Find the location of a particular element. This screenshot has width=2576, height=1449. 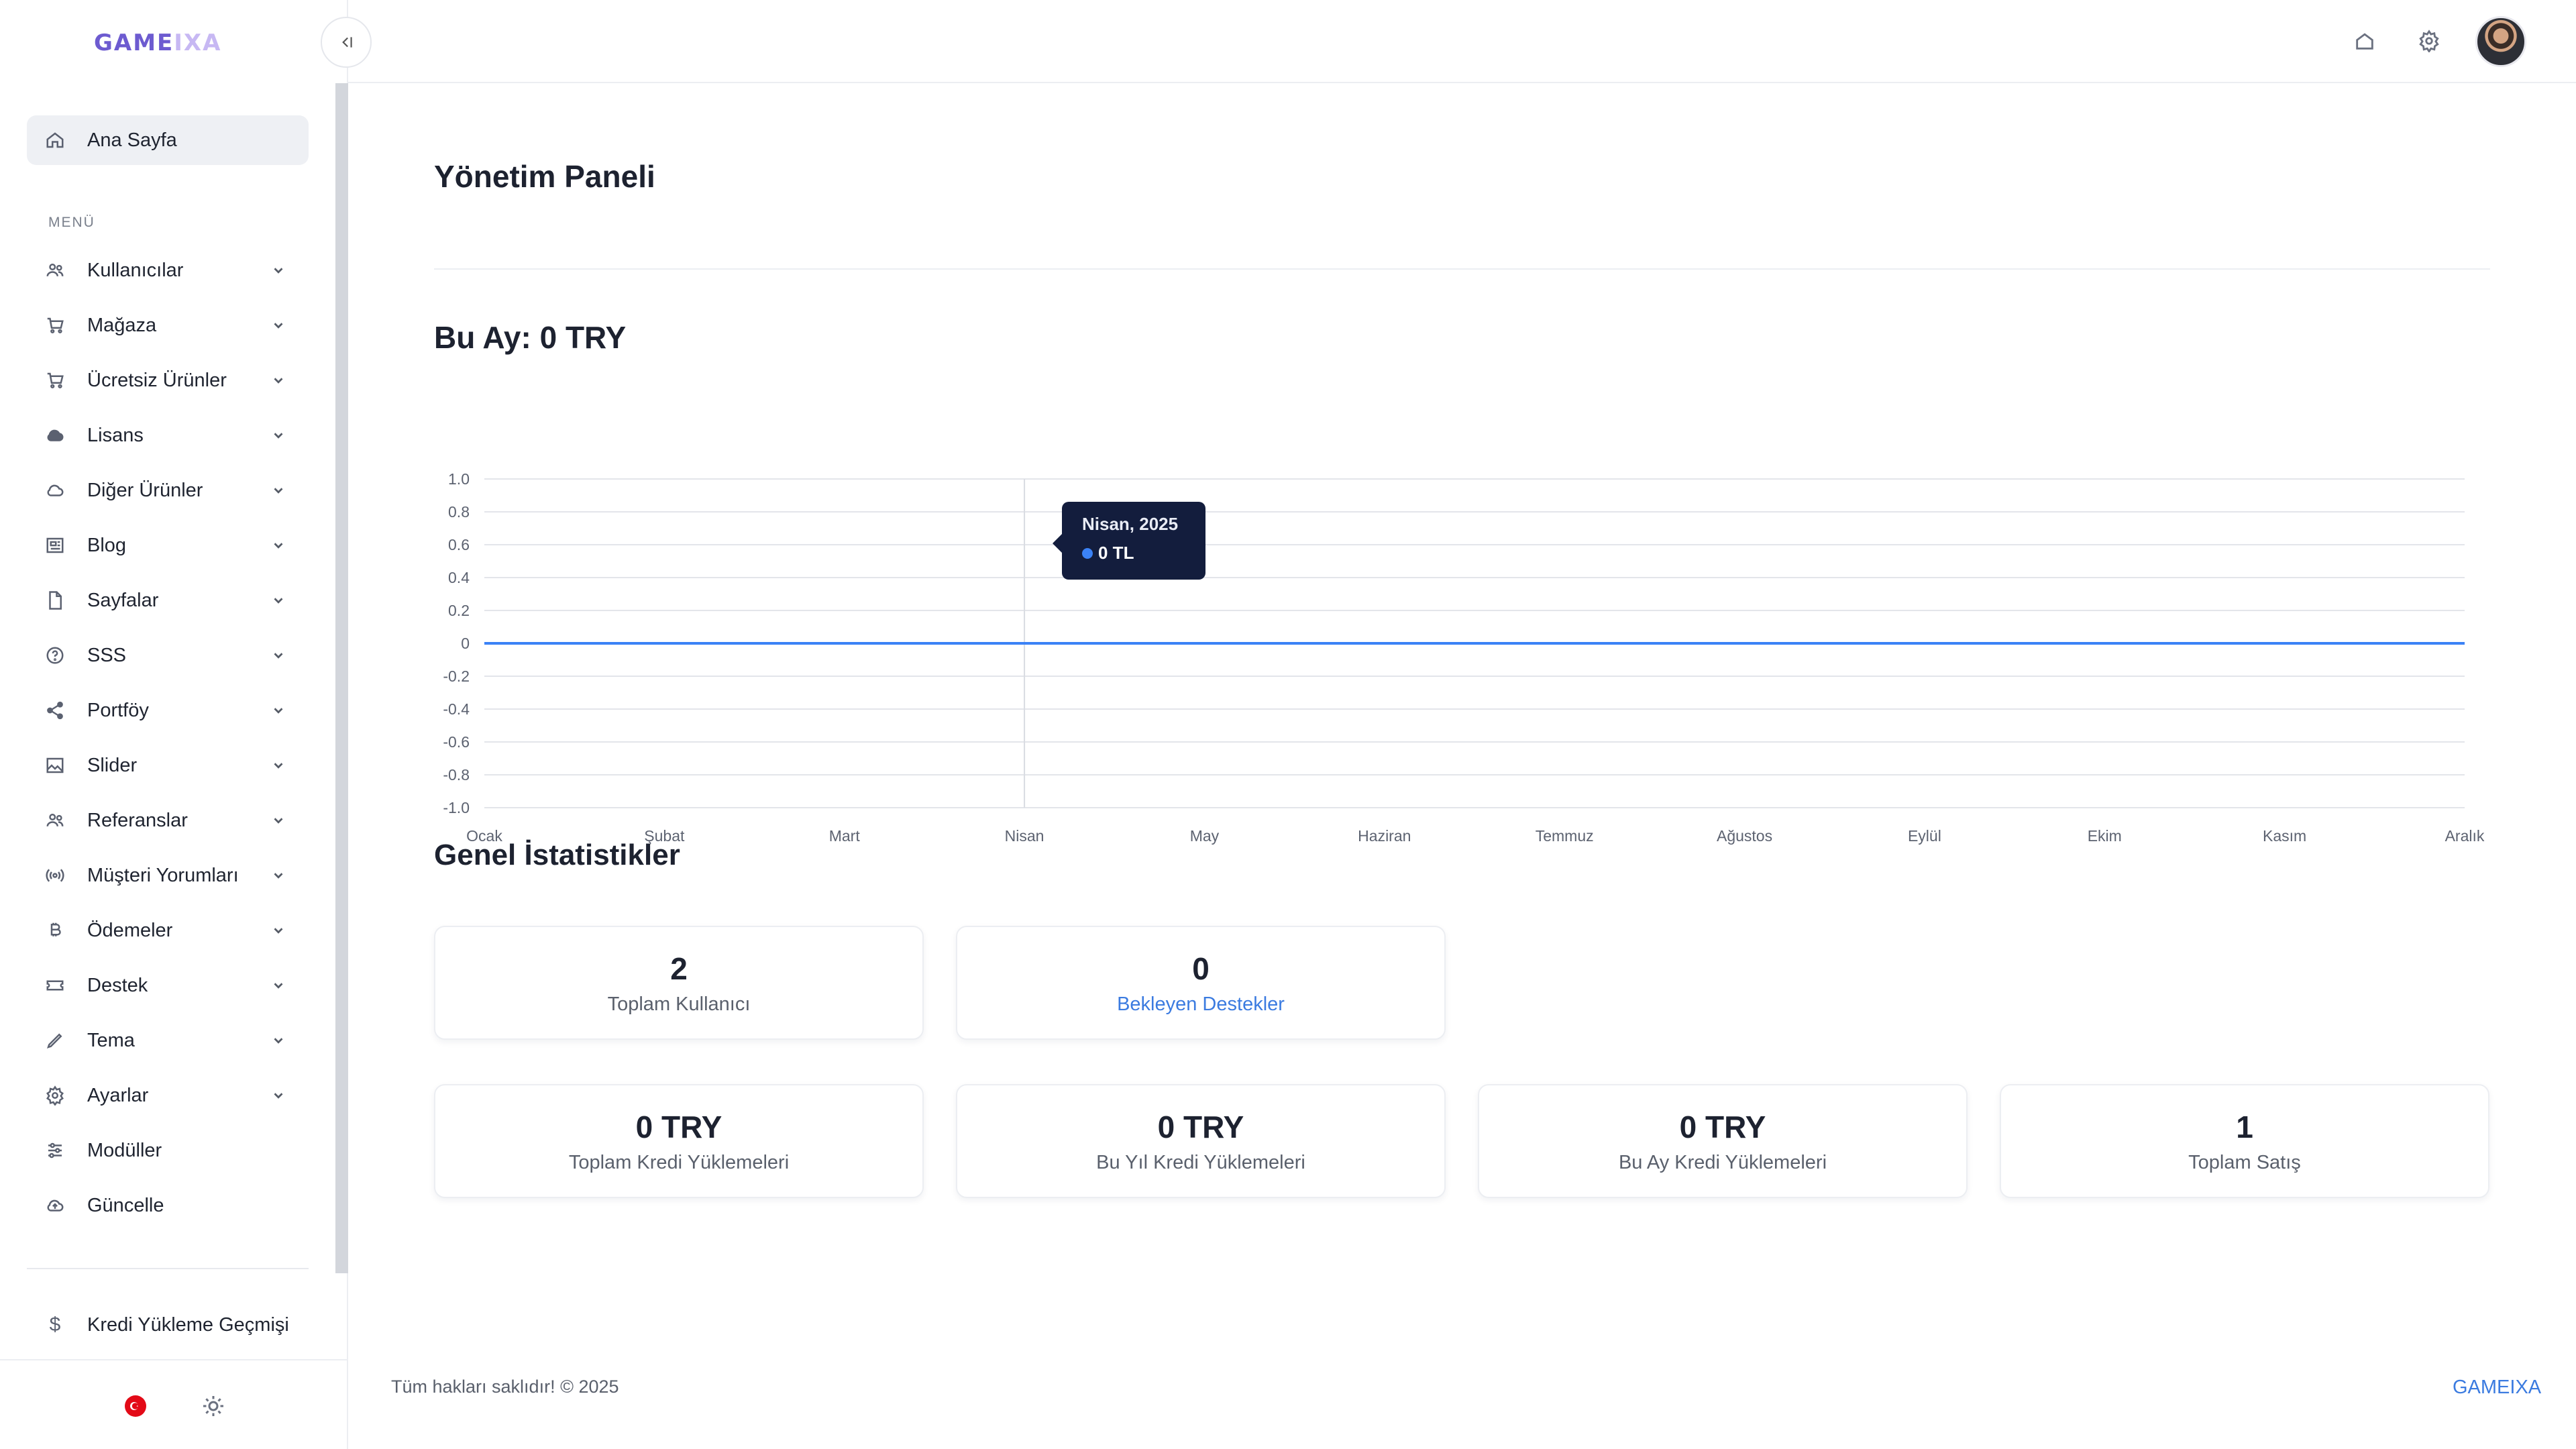

x-tick-label: Nisan is located at coordinates (1024, 836).